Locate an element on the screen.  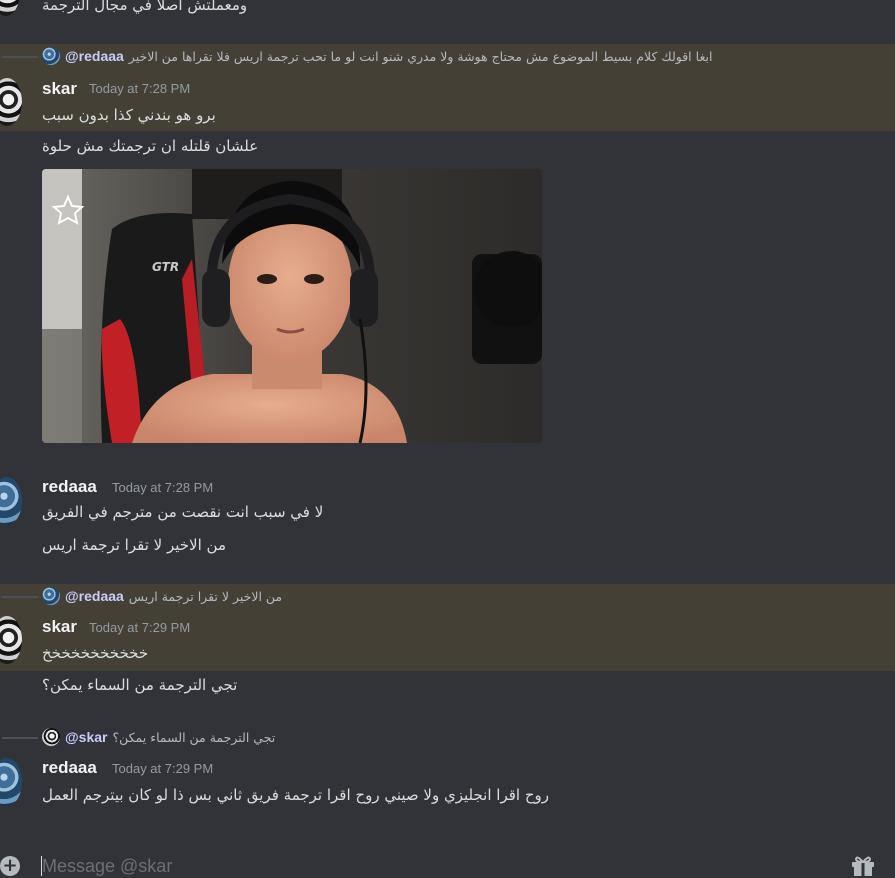
chair-logo-text: GTR is located at coordinates (165, 267).